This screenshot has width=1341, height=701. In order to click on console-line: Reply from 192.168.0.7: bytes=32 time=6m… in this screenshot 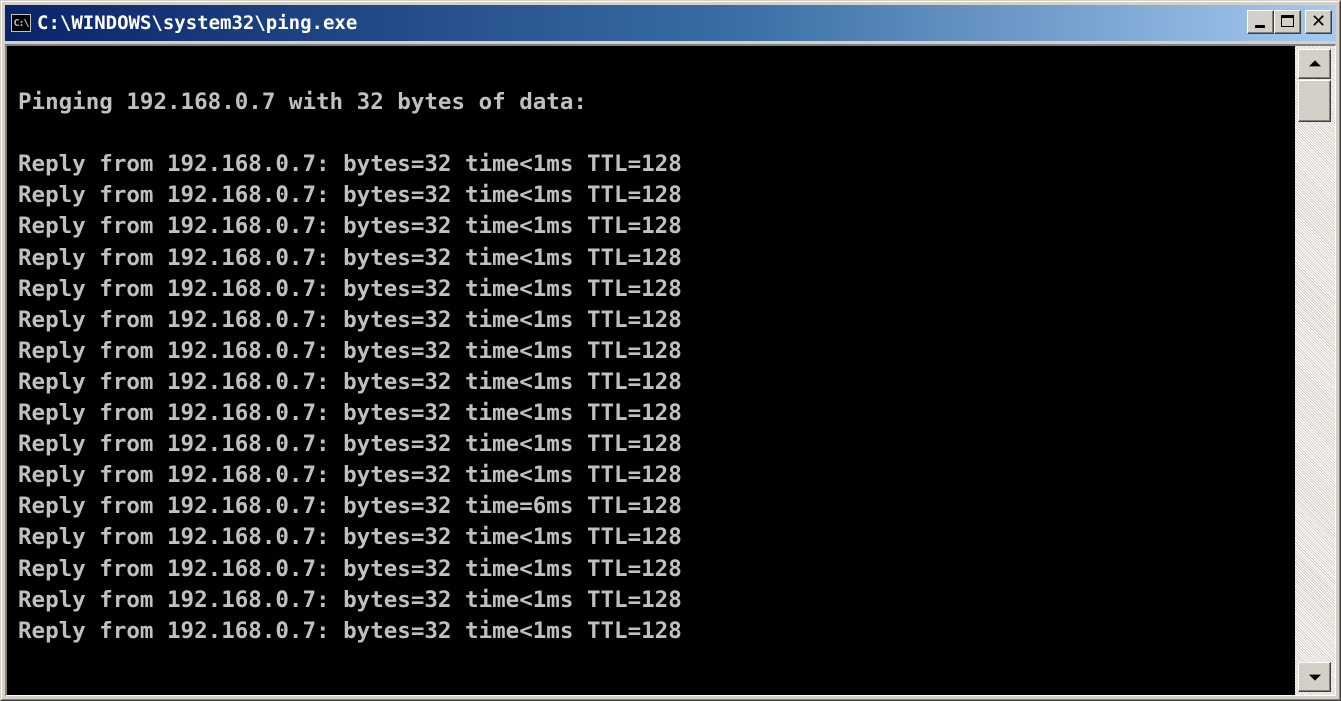, I will do `click(350, 506)`.